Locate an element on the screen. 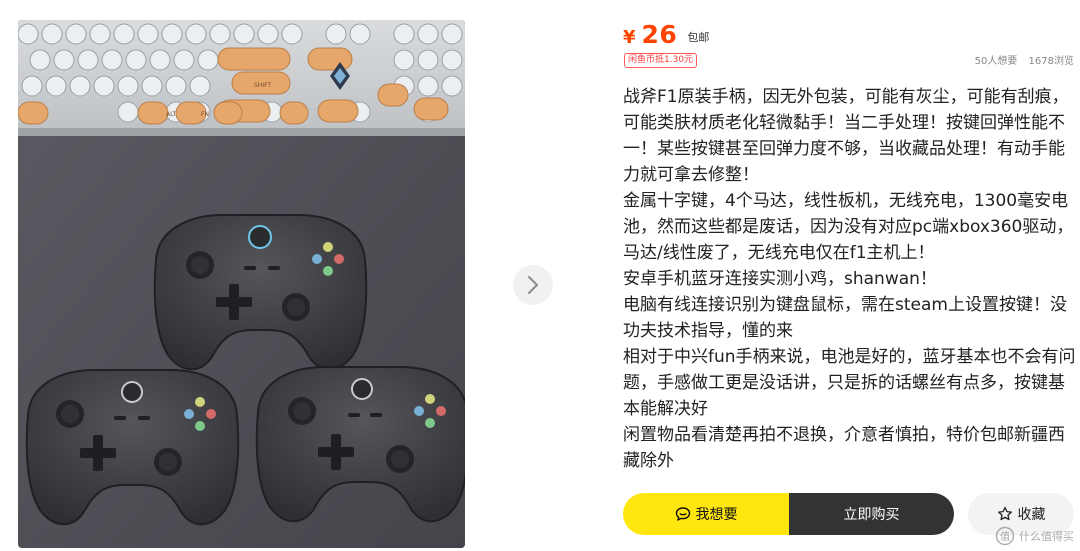  next-image-button is located at coordinates (533, 285).